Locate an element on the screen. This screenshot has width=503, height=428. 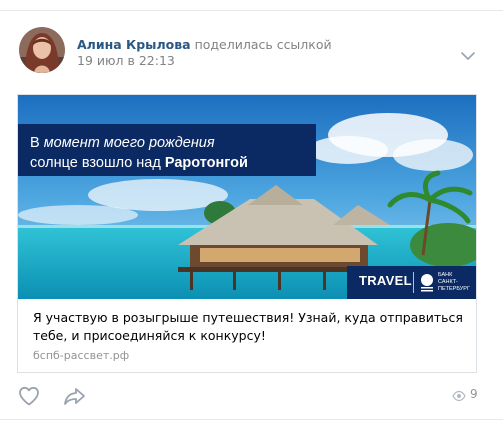
headline-line-2-bold: Раротонгой is located at coordinates (206, 163).